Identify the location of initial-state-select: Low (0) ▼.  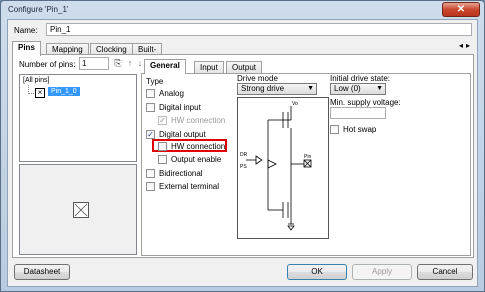
(358, 89).